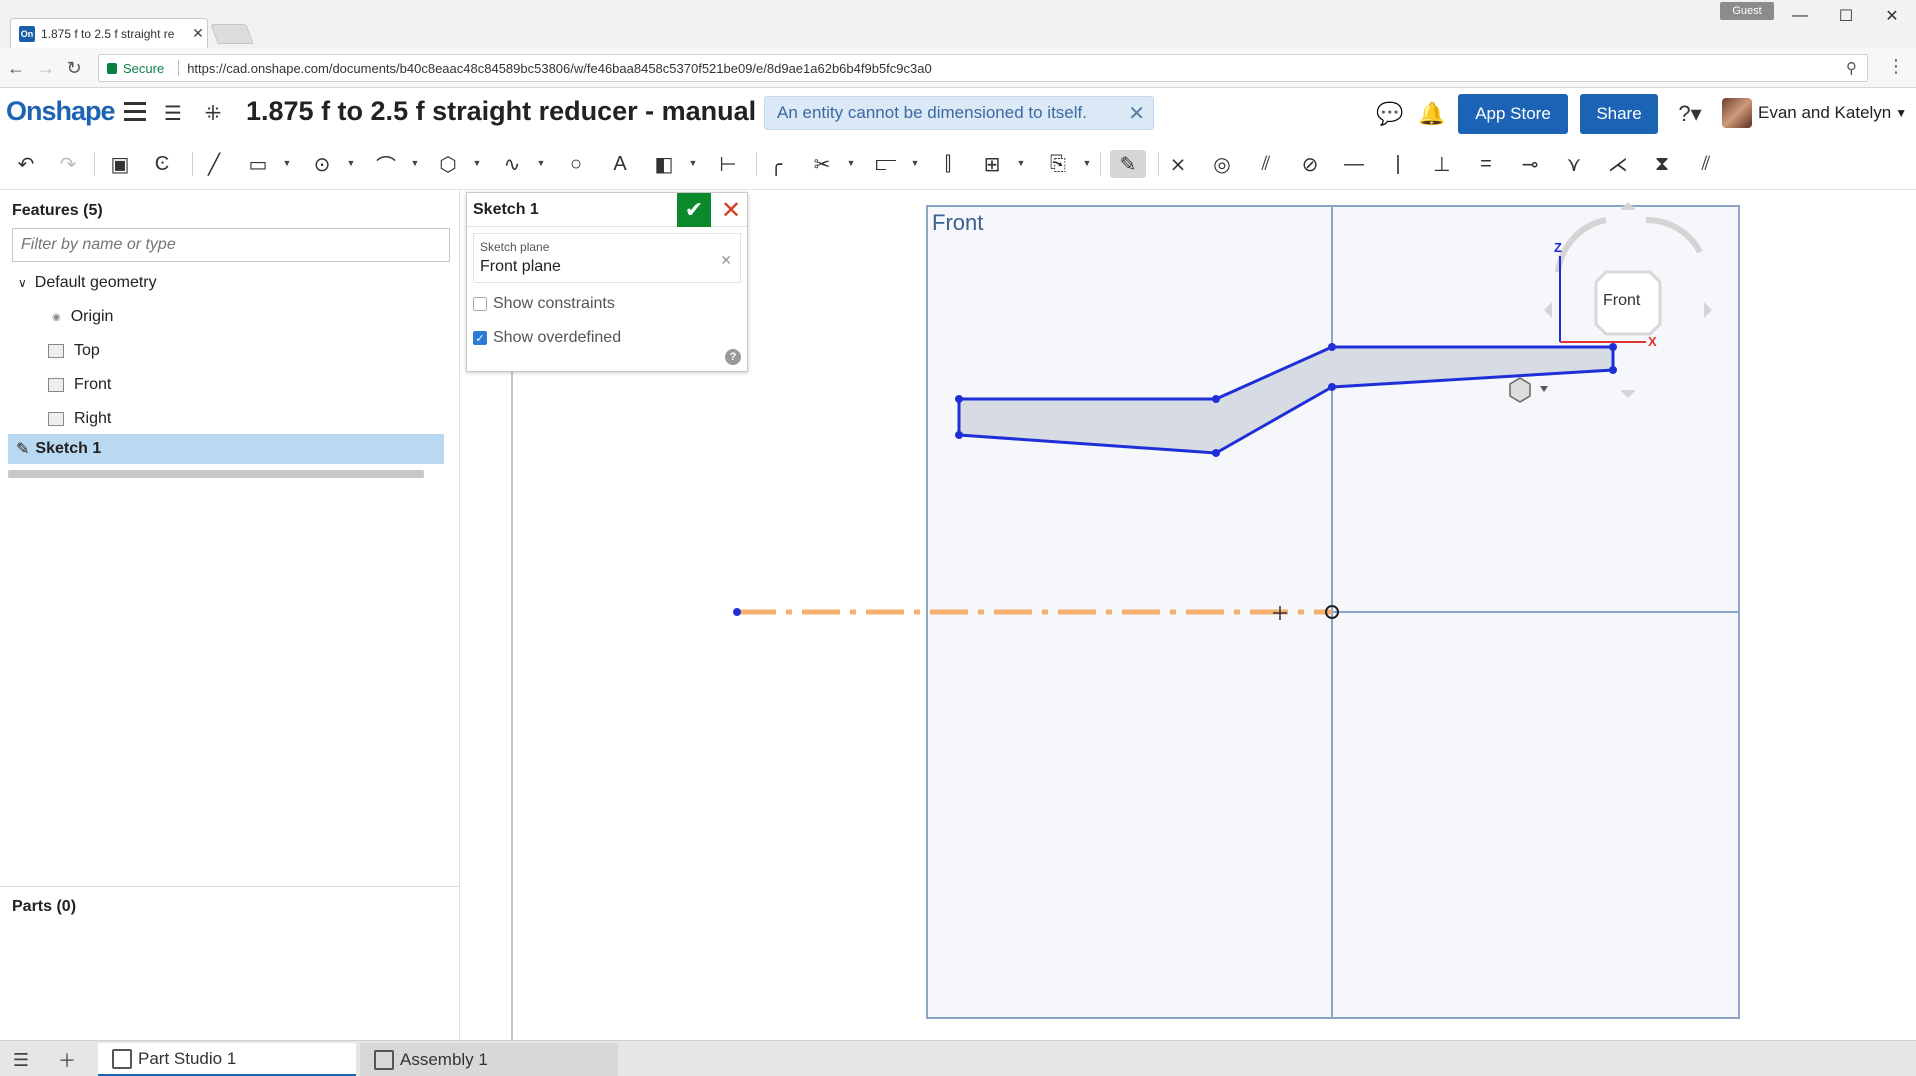 Image resolution: width=1916 pixels, height=1076 pixels. Describe the element at coordinates (173, 113) in the screenshot. I see `feature-list-icon: ☰` at that location.